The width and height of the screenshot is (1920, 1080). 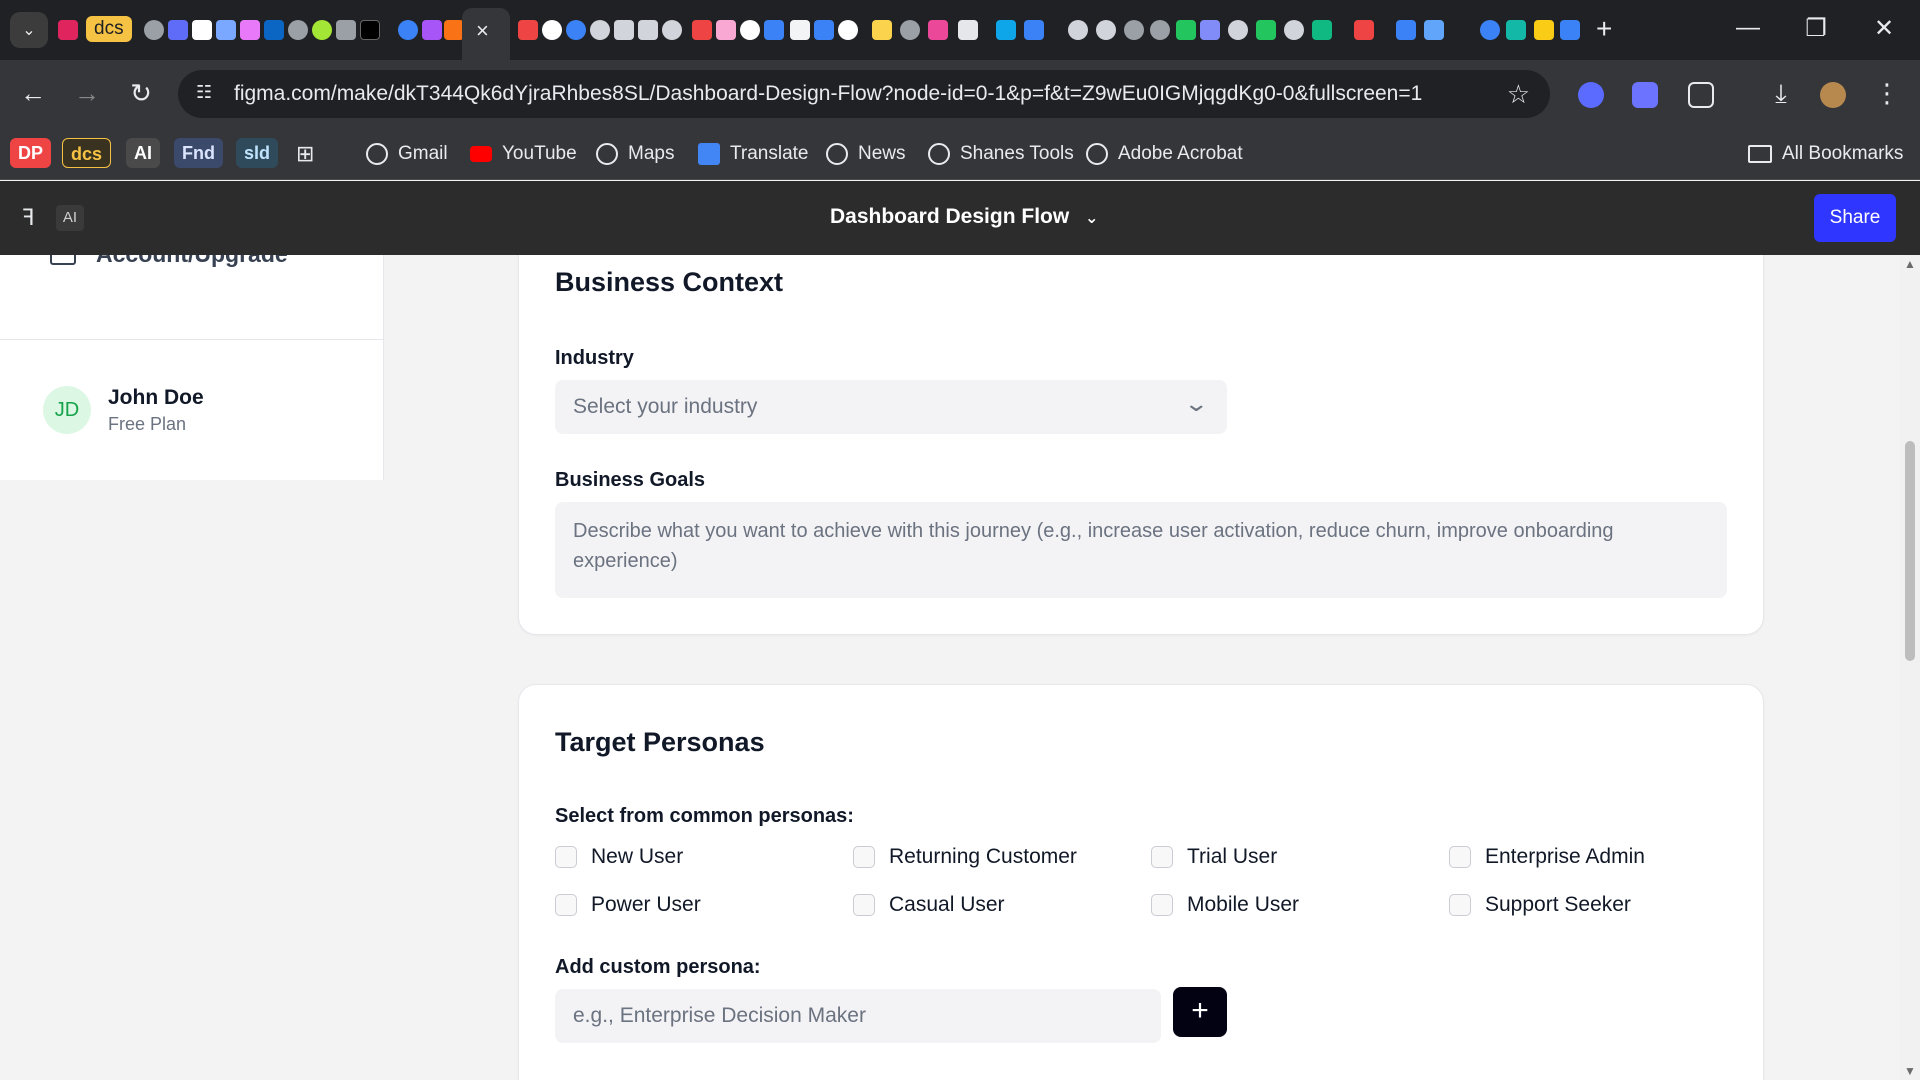 I want to click on youtube-icon, so click(x=528, y=30).